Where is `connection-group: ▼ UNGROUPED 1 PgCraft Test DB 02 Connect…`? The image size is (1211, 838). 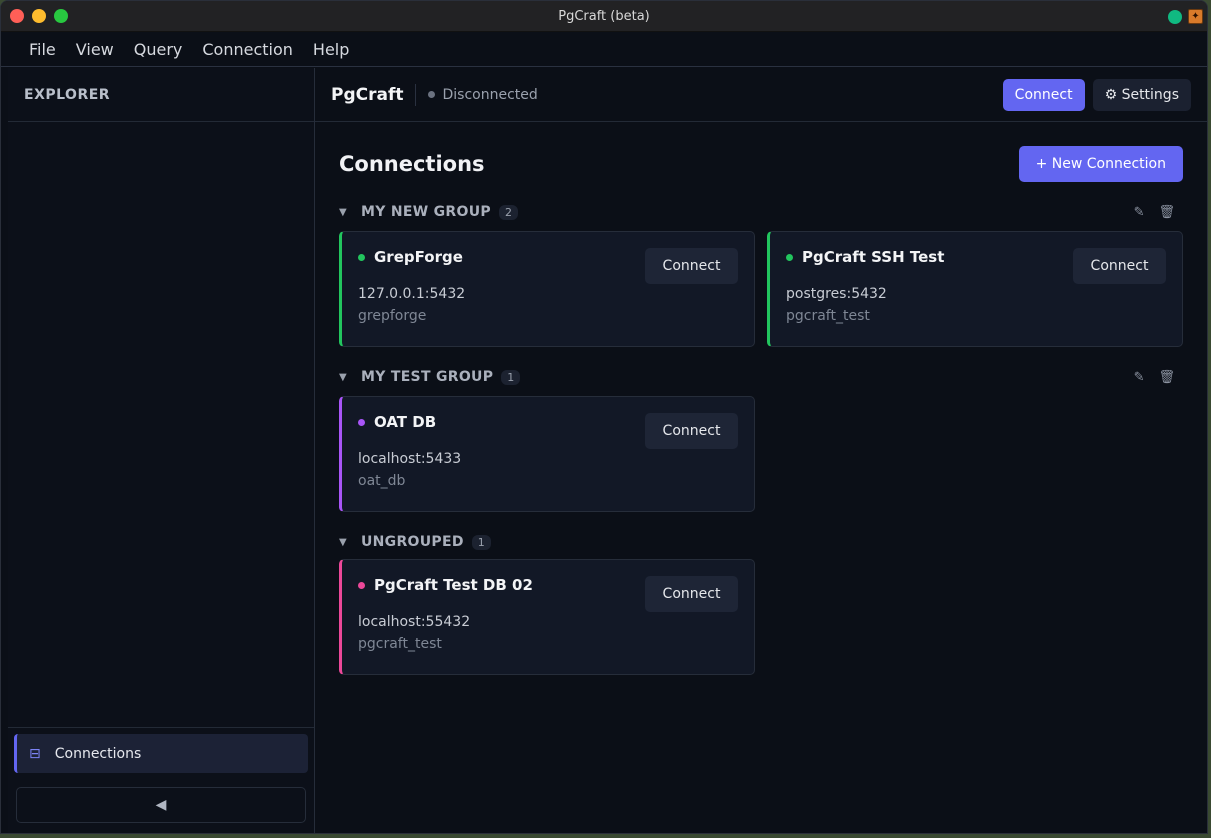
connection-group: ▼ UNGROUPED 1 PgCraft Test DB 02 Connect… is located at coordinates (761, 603).